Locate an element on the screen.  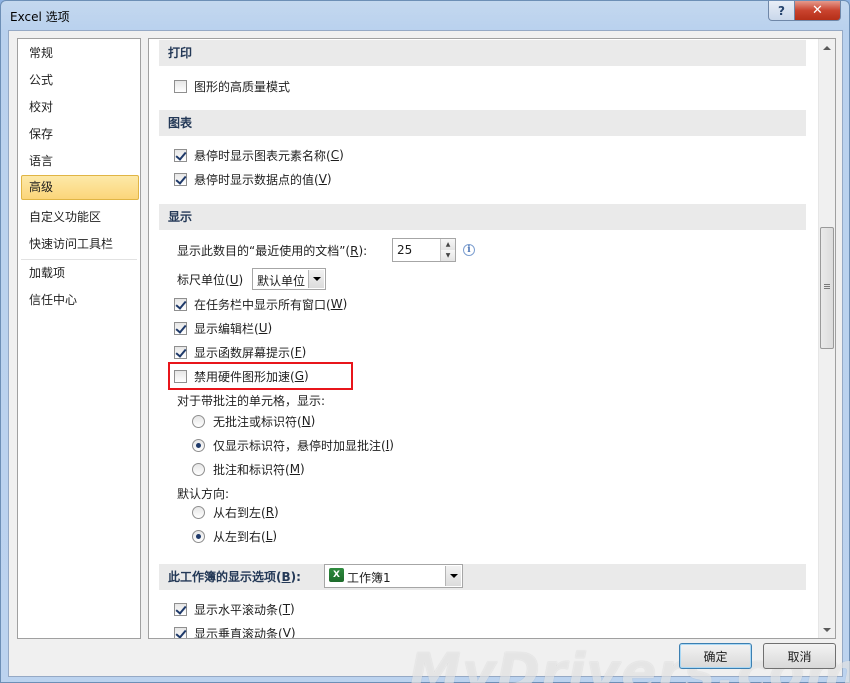
nav-item-add-ins: 加载项 is located at coordinates (80, 273).